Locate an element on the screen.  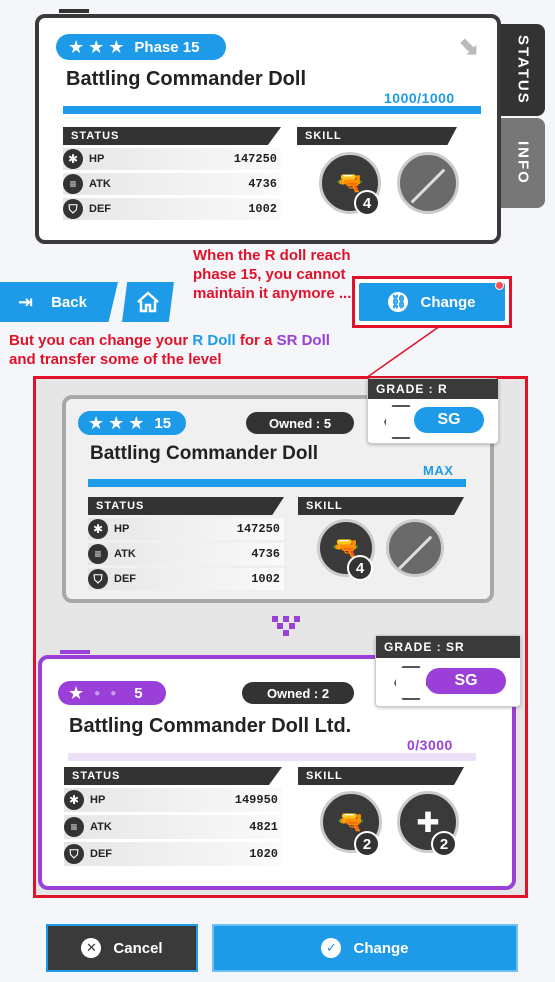
change-button: ✓ Change is located at coordinates (365, 948).